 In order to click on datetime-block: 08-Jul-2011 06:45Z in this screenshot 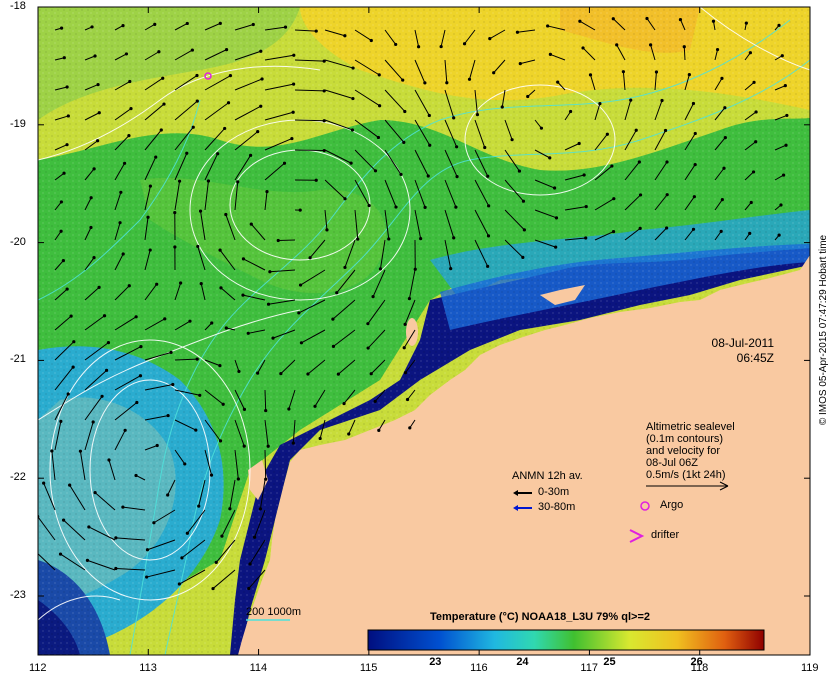, I will do `click(719, 351)`.